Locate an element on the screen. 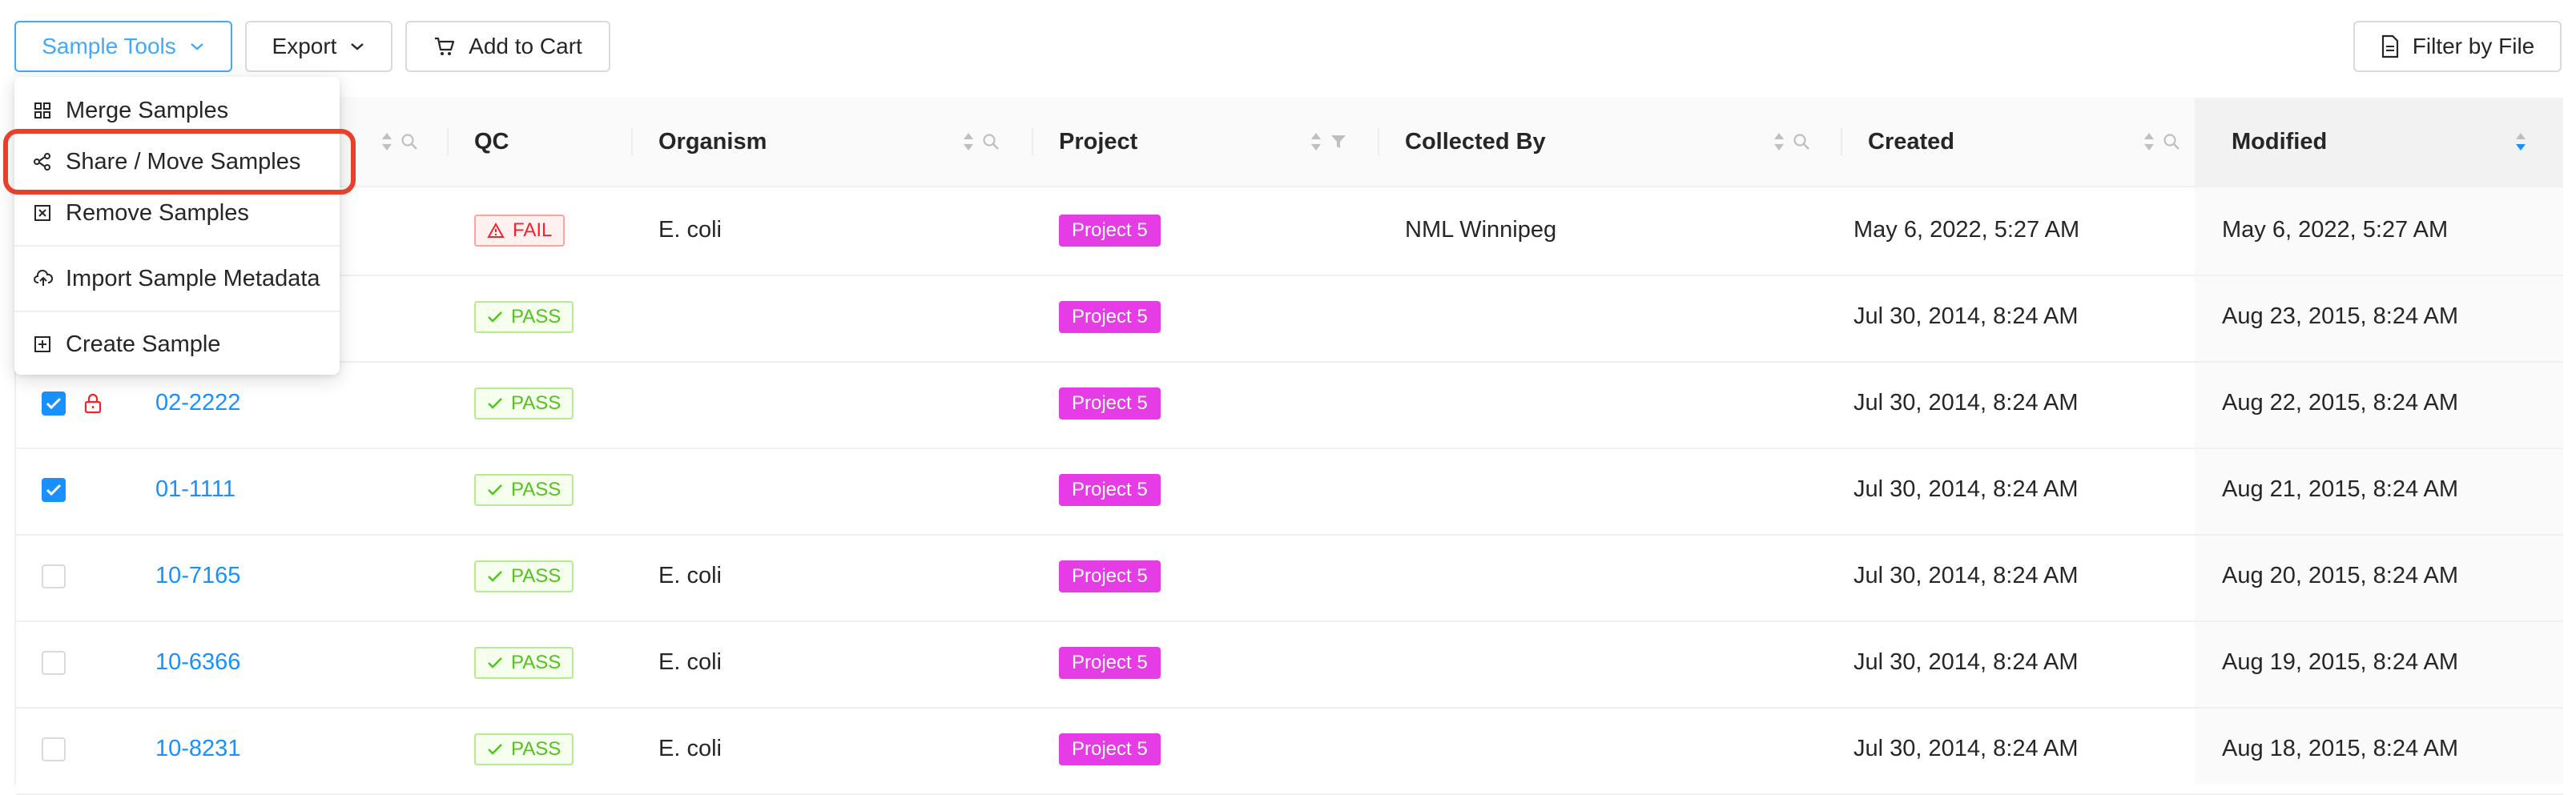  sort-descending-icon is located at coordinates (2520, 141).